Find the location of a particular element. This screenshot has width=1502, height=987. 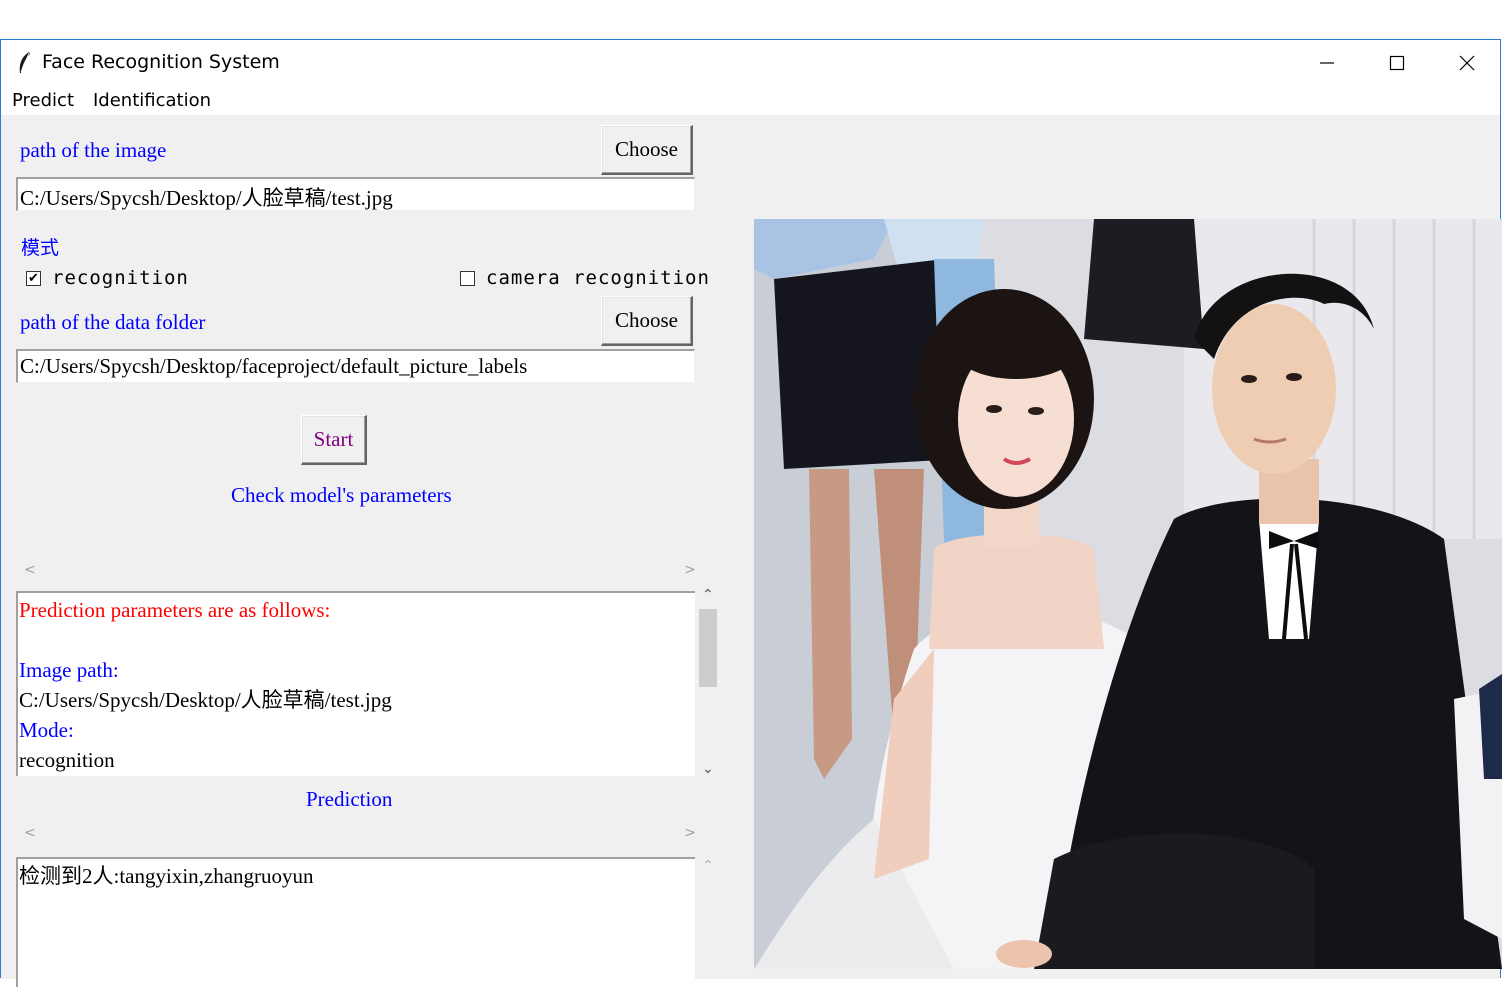

minimize-button is located at coordinates (1327, 62).